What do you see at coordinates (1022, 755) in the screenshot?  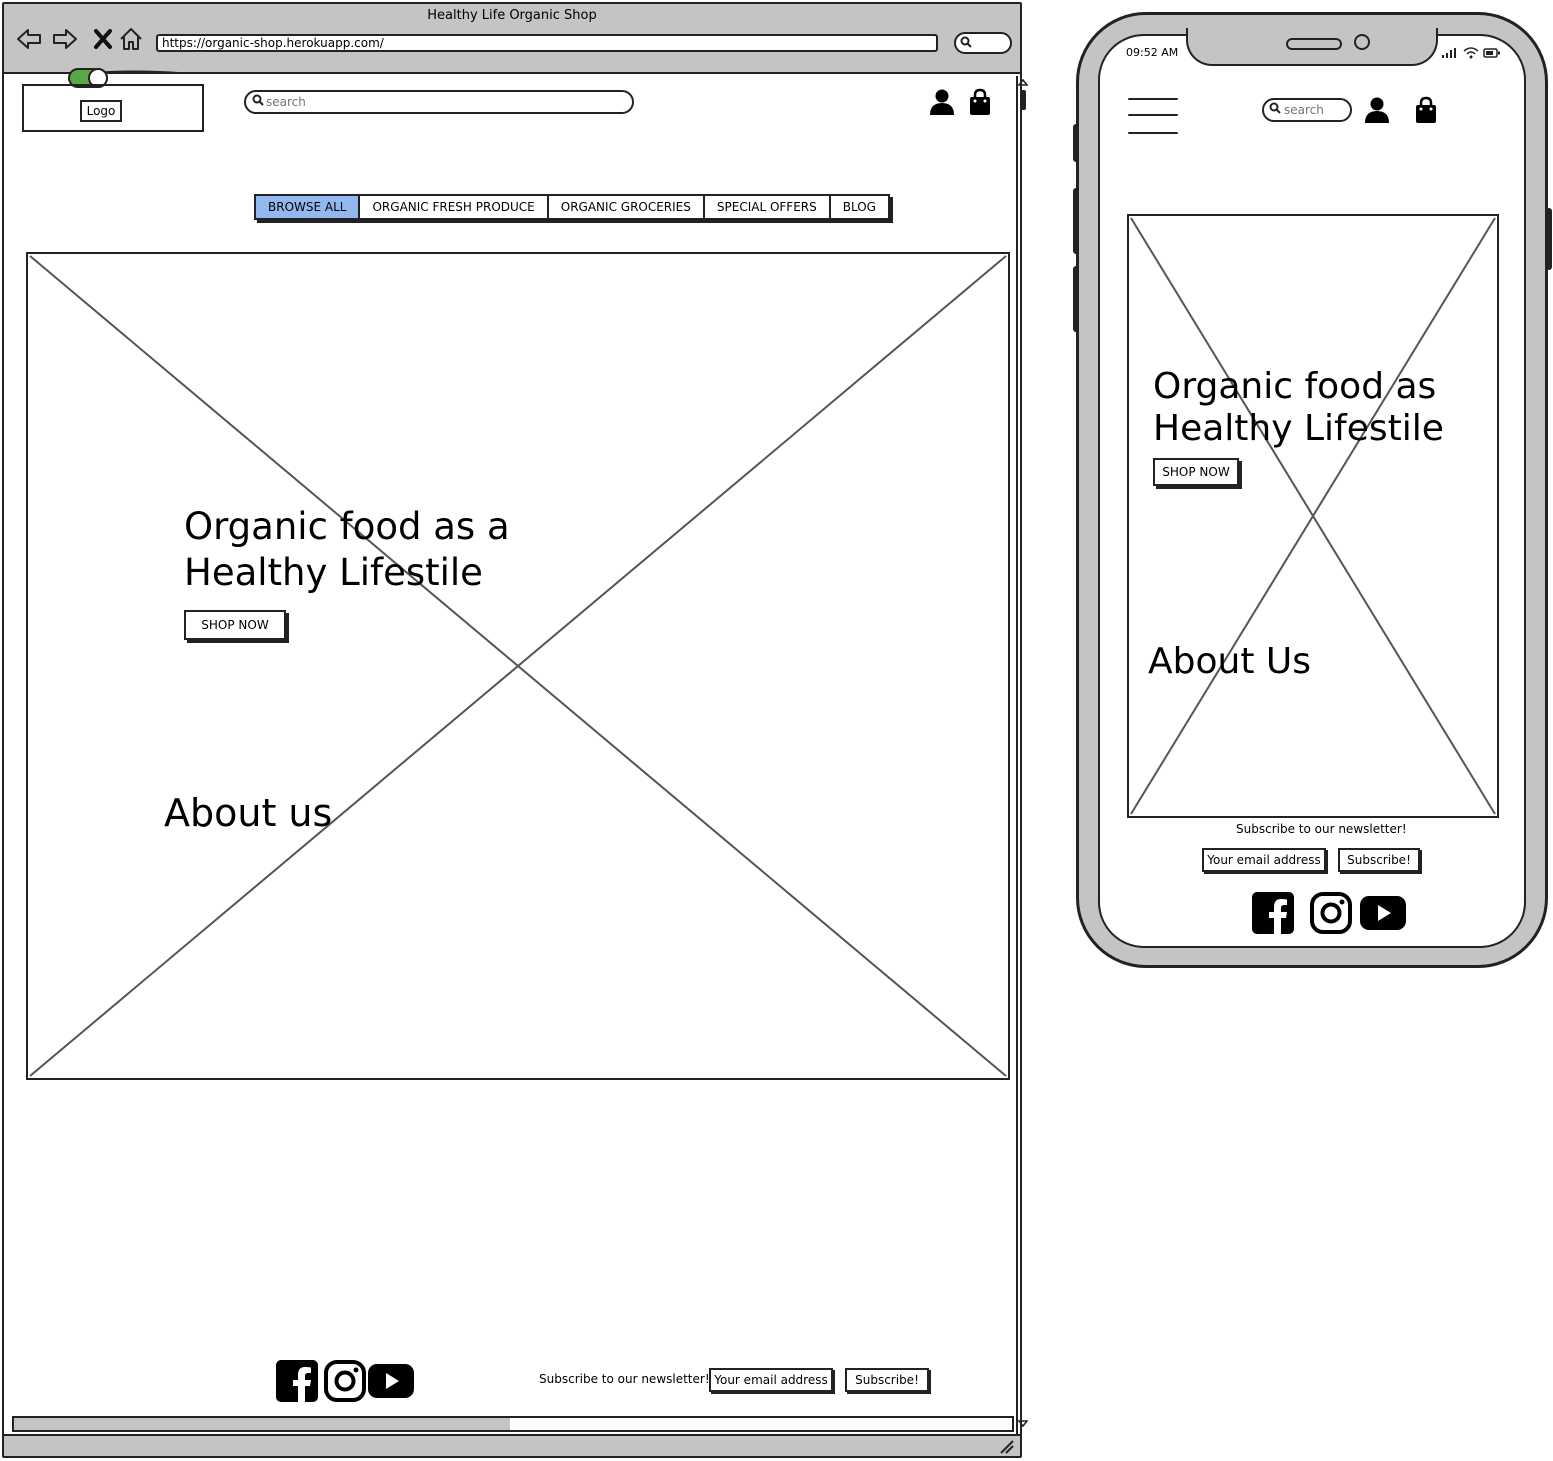 I see `vertical-scrollbar` at bounding box center [1022, 755].